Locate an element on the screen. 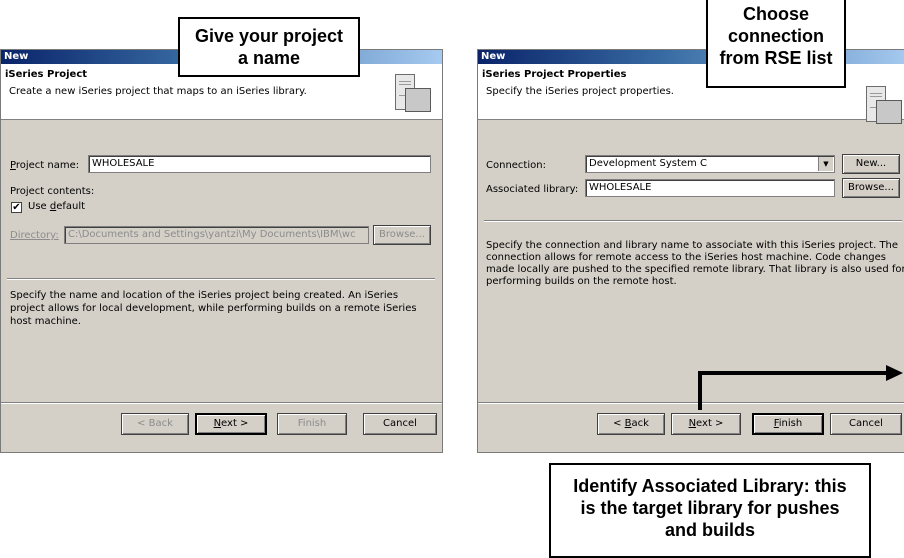 This screenshot has height=558, width=904. directory-label: Directory: is located at coordinates (34, 235).